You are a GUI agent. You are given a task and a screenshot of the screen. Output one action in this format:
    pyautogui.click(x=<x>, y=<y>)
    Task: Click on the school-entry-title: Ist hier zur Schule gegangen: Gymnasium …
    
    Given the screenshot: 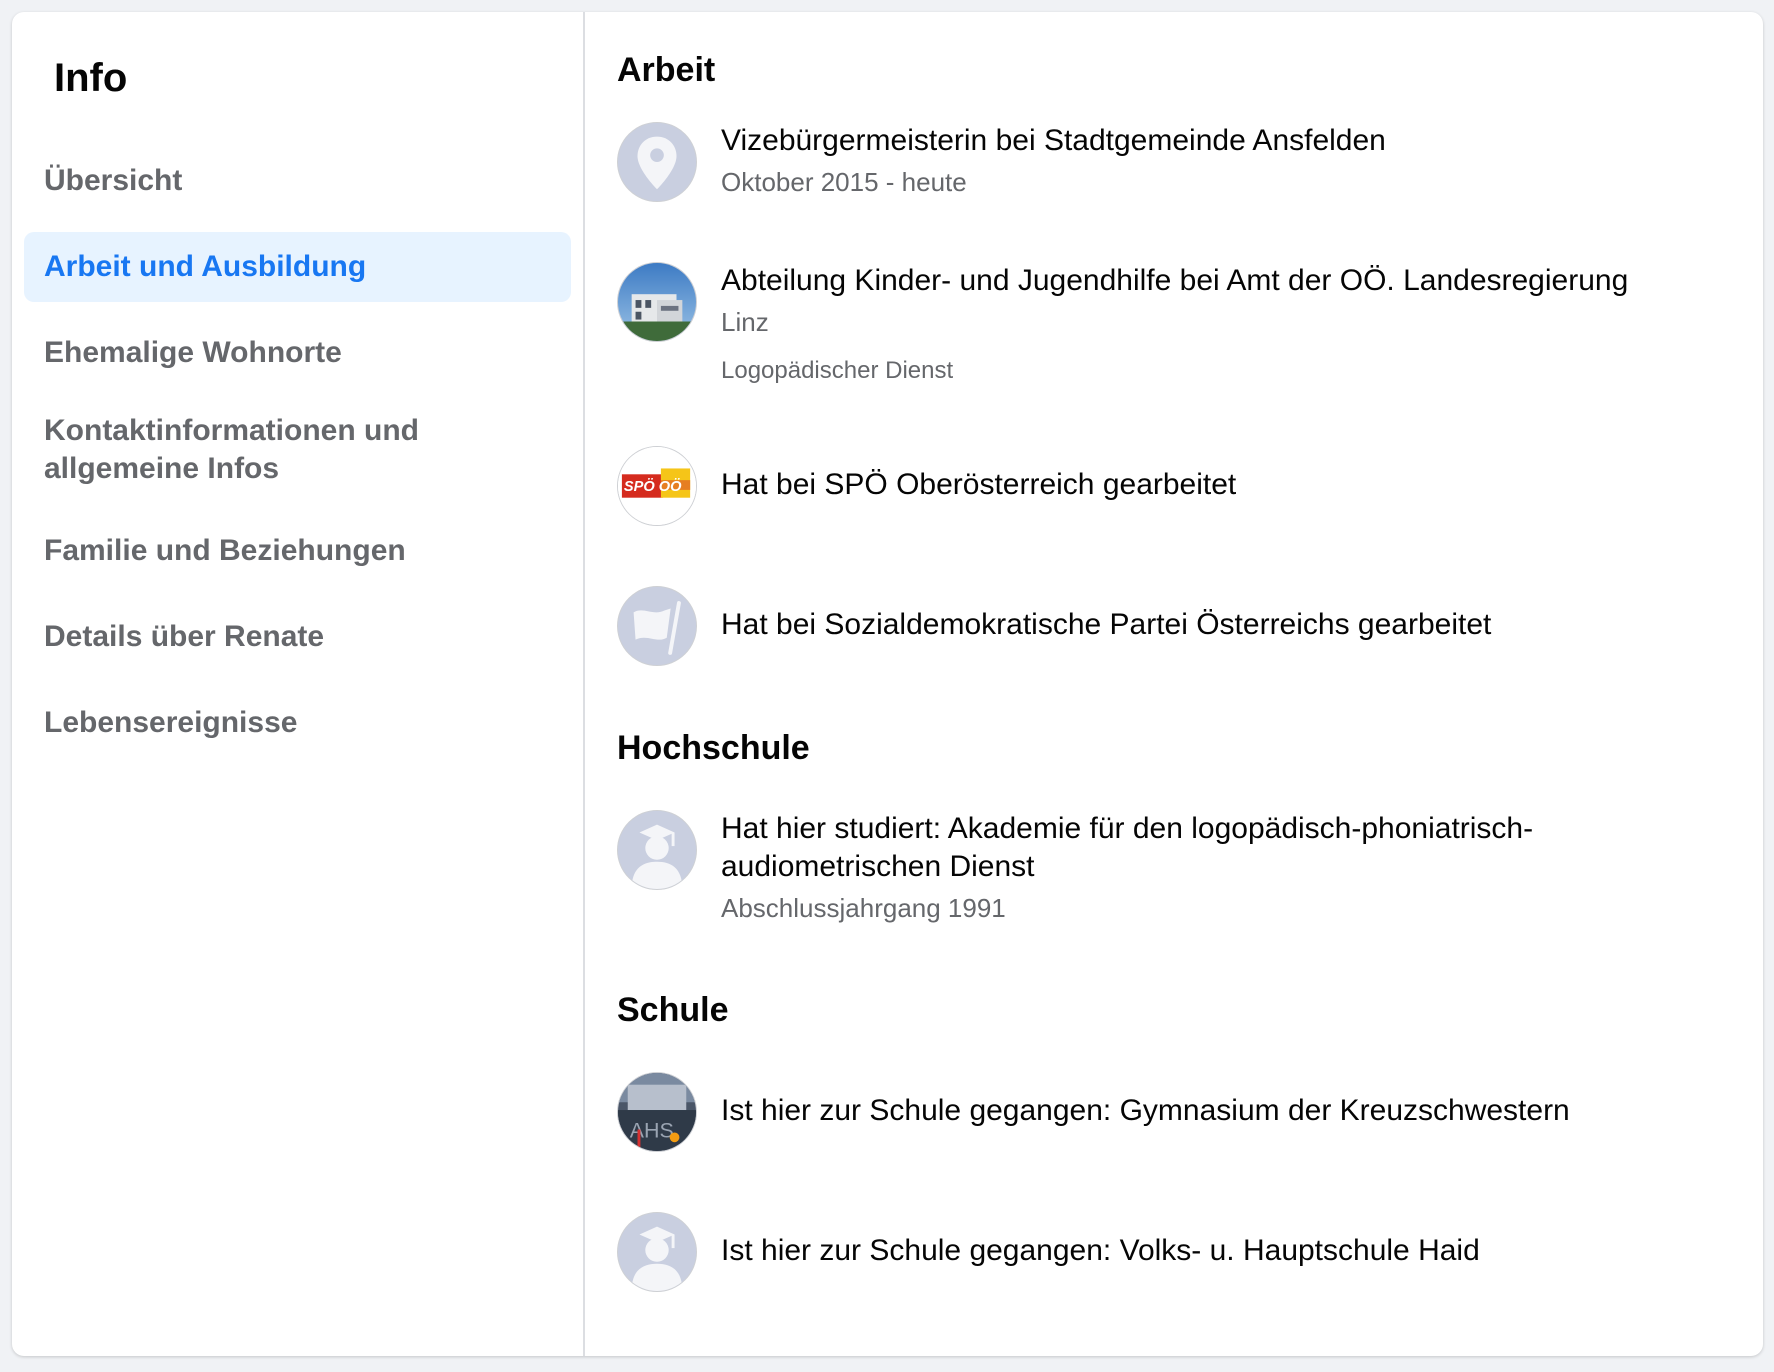 What is the action you would take?
    pyautogui.click(x=1145, y=1111)
    